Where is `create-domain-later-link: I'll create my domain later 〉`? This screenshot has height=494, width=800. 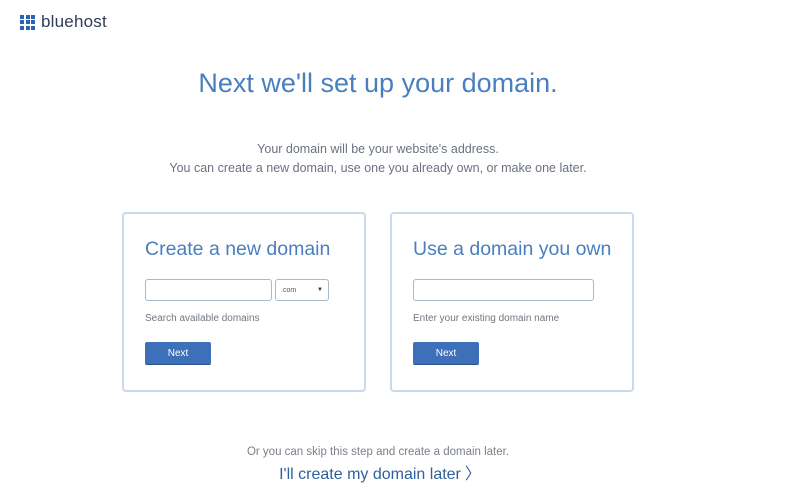 create-domain-later-link: I'll create my domain later 〉 is located at coordinates (380, 472).